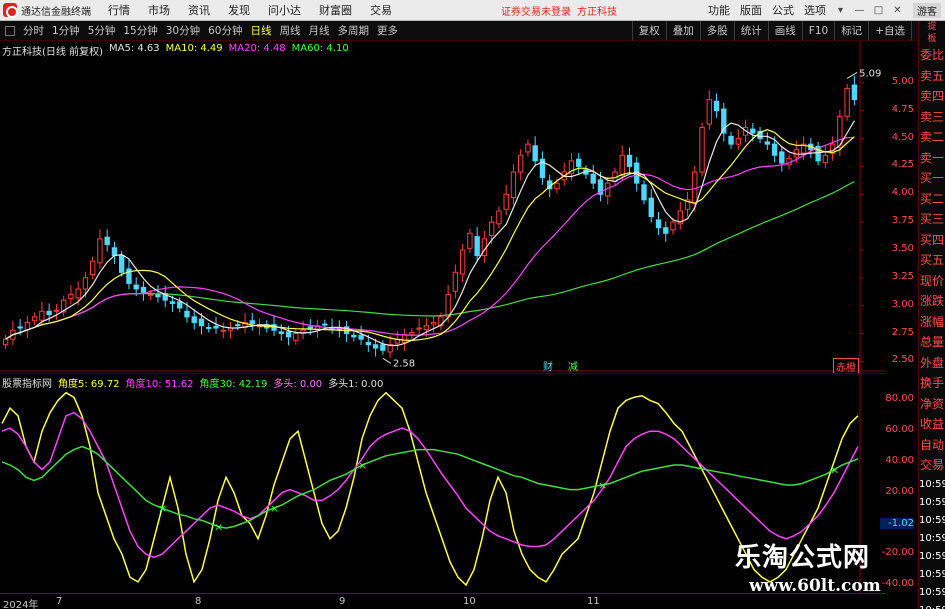 This screenshot has width=945, height=609. What do you see at coordinates (932, 158) in the screenshot?
I see `side-item: 卖一` at bounding box center [932, 158].